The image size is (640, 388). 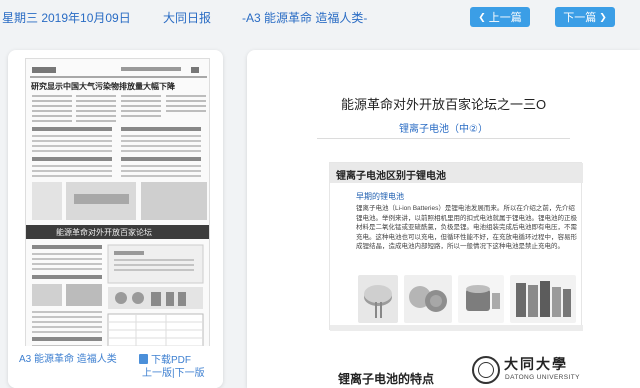 I want to click on pdf-icon, so click(x=143, y=358).